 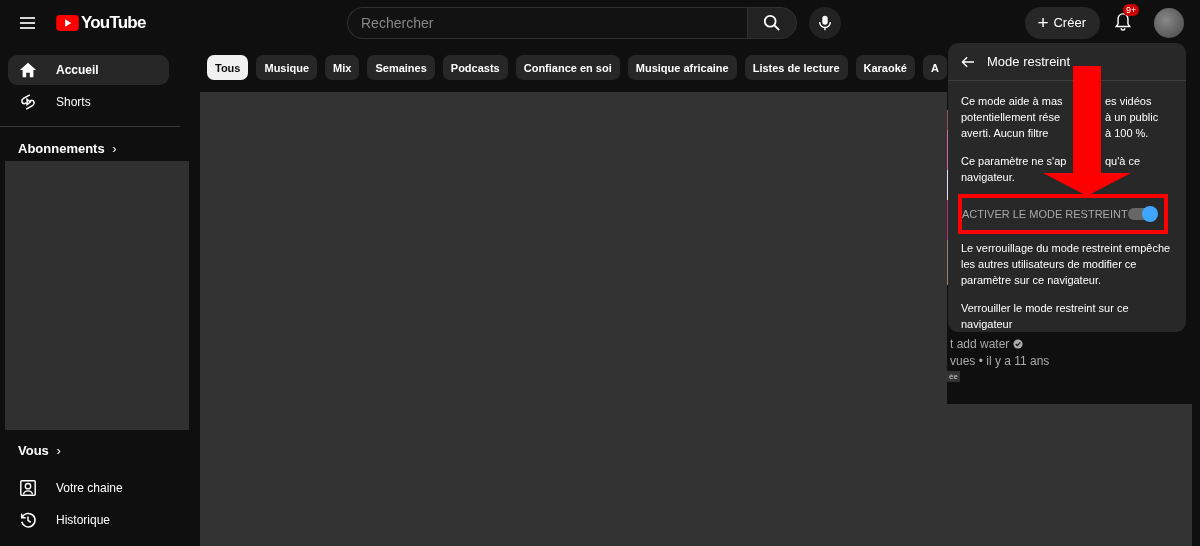 I want to click on filter-chip: Mix, so click(x=342, y=67).